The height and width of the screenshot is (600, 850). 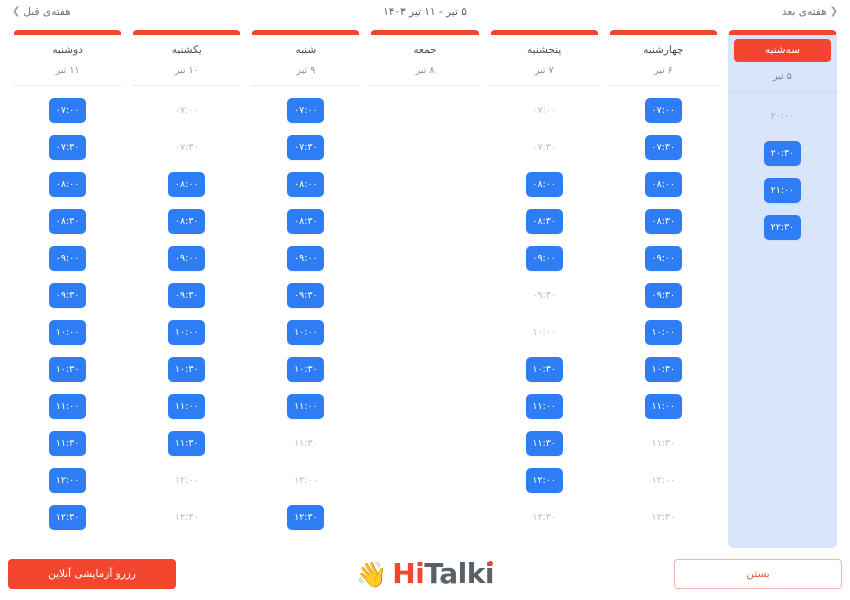 What do you see at coordinates (810, 12) in the screenshot?
I see `next-week-button: ❮ هفته‌ی بعد` at bounding box center [810, 12].